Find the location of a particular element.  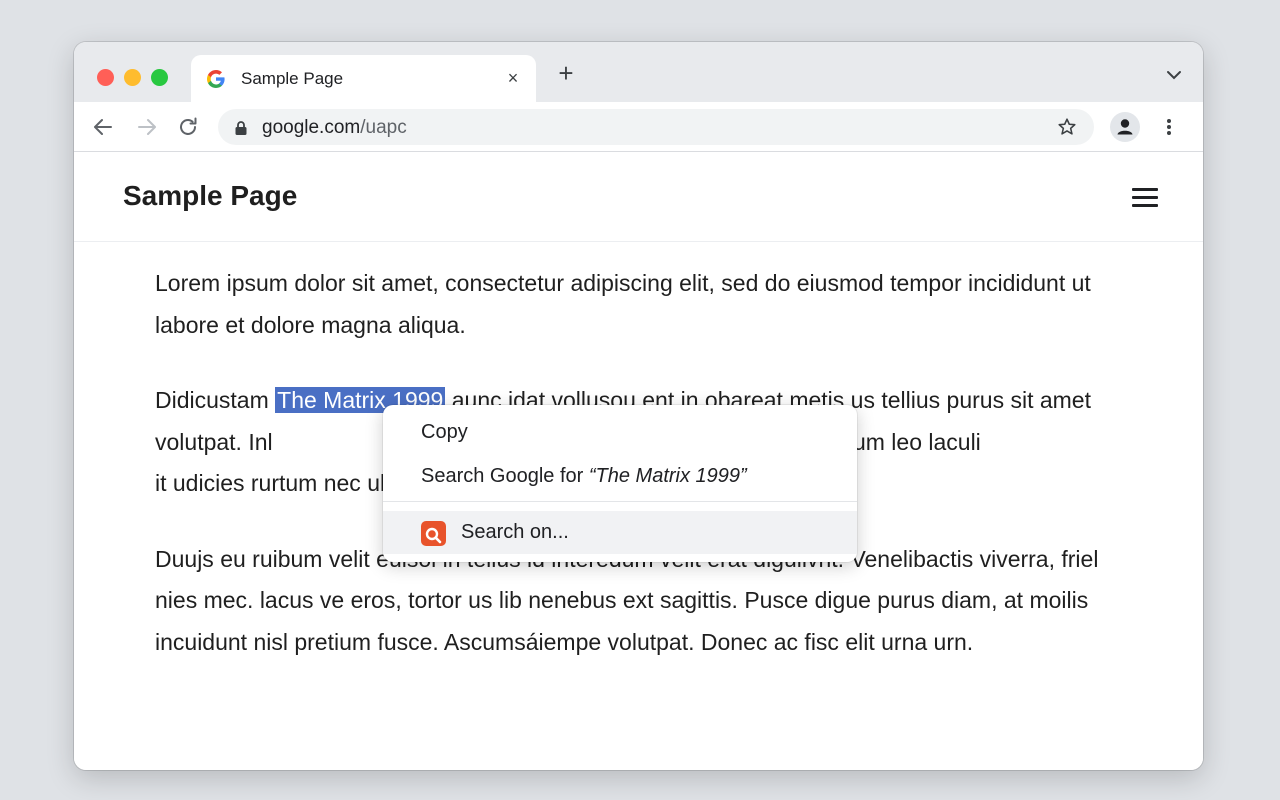

context-menu-separator is located at coordinates (620, 501).